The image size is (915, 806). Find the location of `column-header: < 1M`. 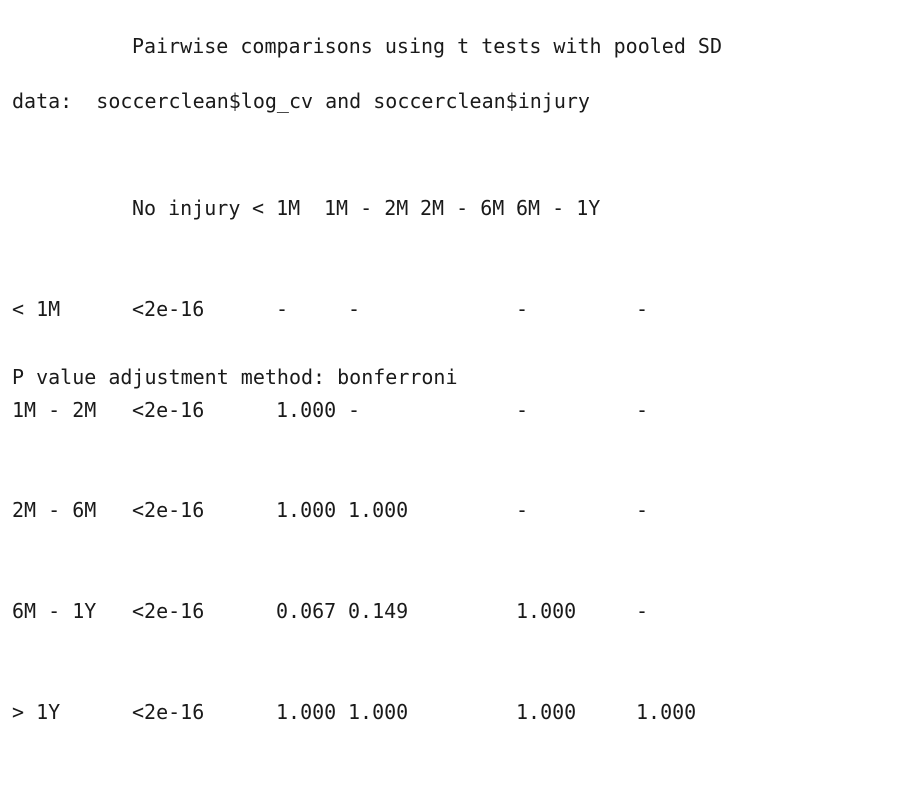

column-header: < 1M is located at coordinates (276, 208).